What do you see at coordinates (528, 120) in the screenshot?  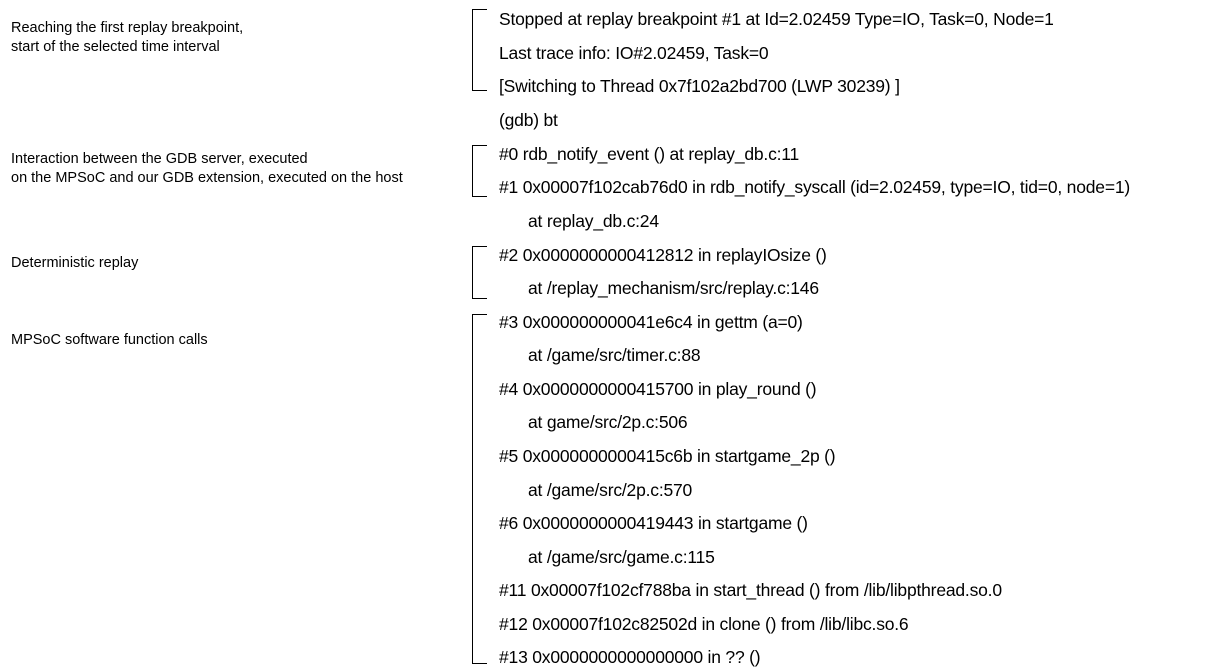 I see `gdb-prompt: (gdb) bt` at bounding box center [528, 120].